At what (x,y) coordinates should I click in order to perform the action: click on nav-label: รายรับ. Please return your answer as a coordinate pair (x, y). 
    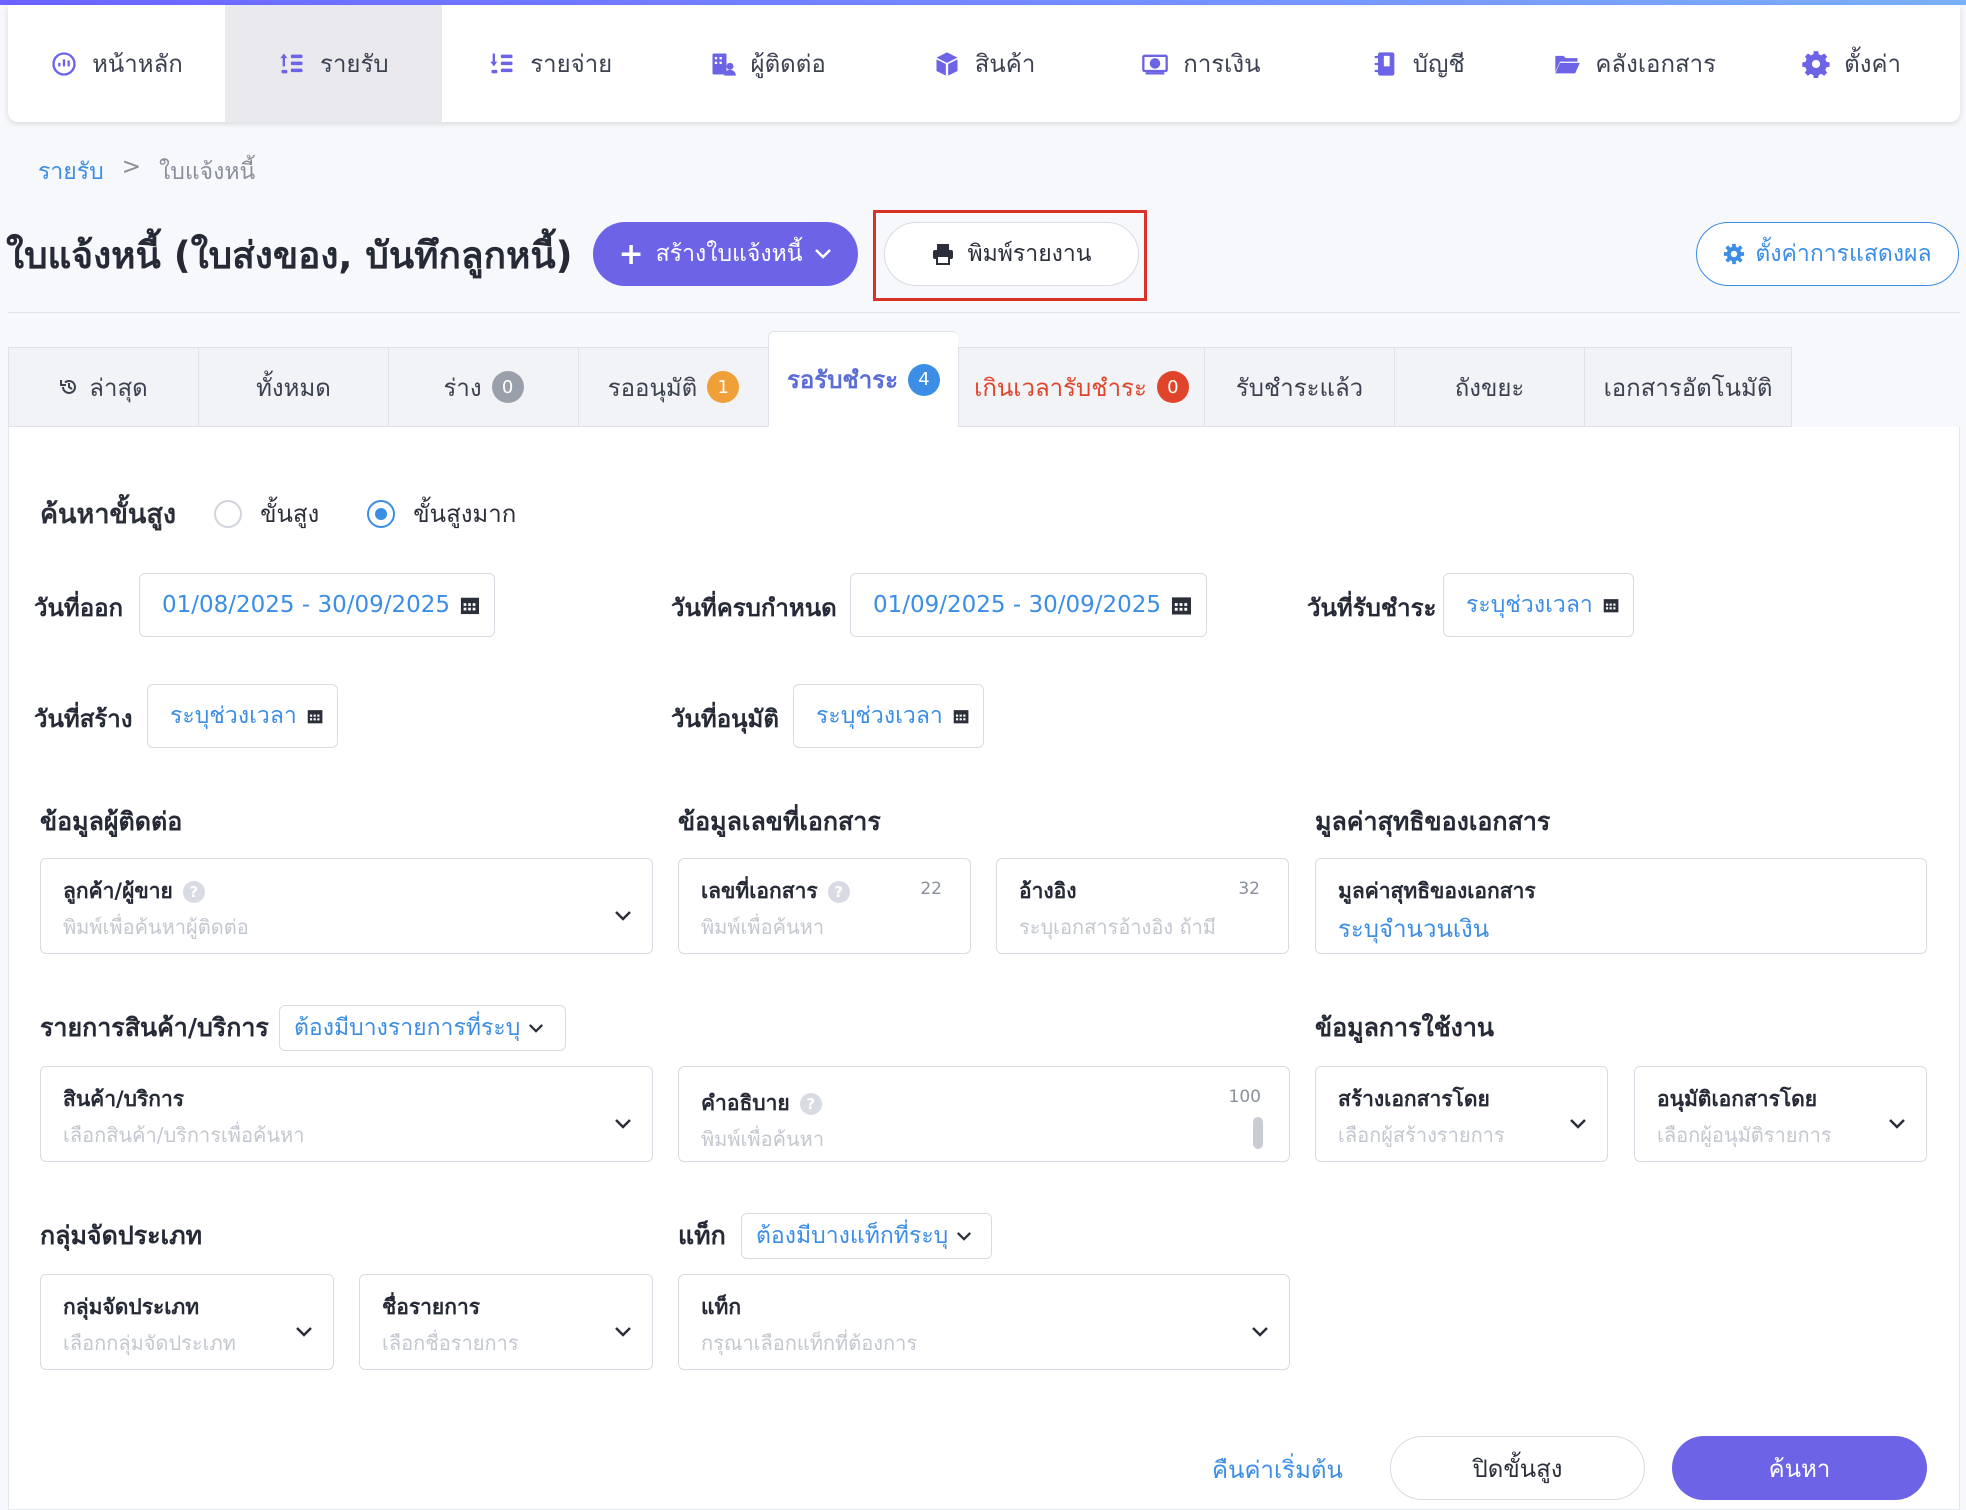
    Looking at the image, I should click on (354, 64).